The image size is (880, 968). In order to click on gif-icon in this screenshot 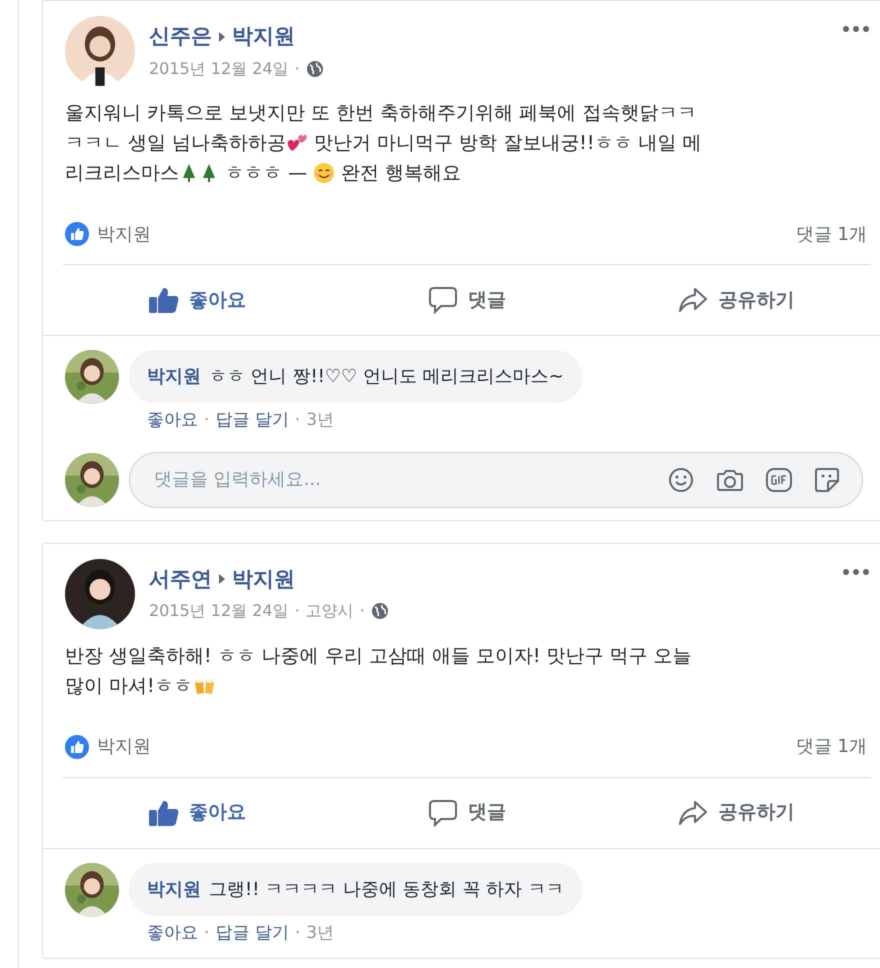, I will do `click(779, 480)`.